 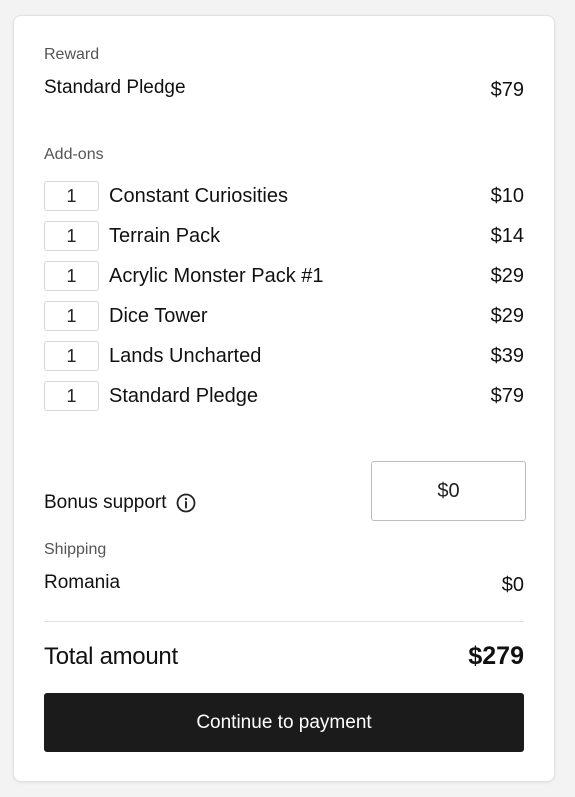 I want to click on addon-row: 1 Acrylic Monster Pack #1 $29, so click(x=284, y=276).